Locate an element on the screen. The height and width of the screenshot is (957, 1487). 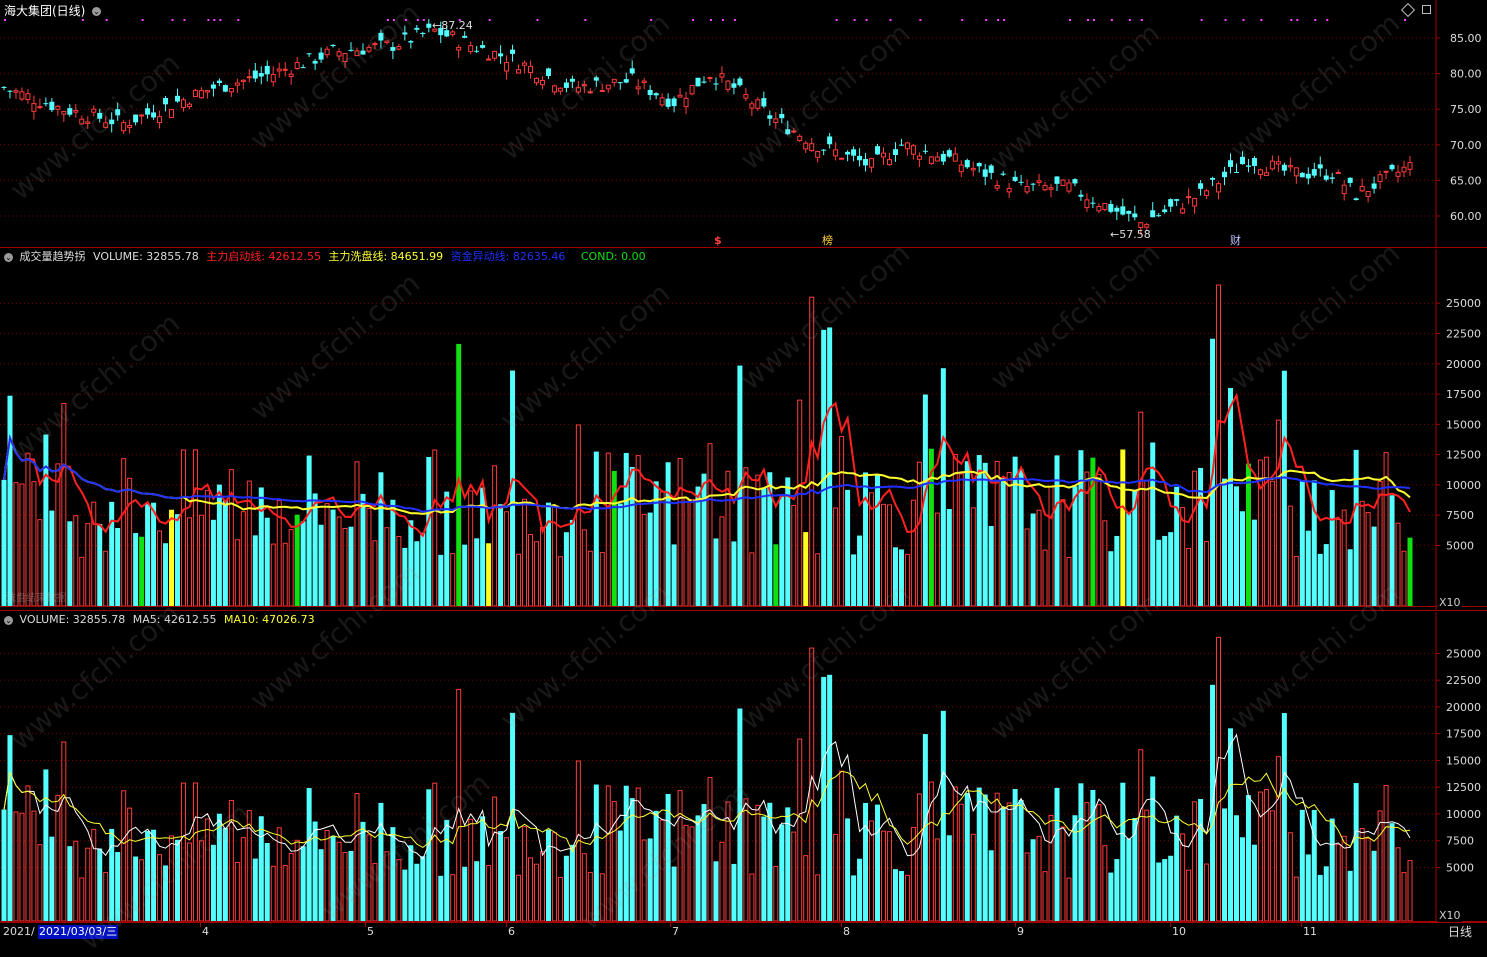
event-label-dollar: $ is located at coordinates (718, 241).